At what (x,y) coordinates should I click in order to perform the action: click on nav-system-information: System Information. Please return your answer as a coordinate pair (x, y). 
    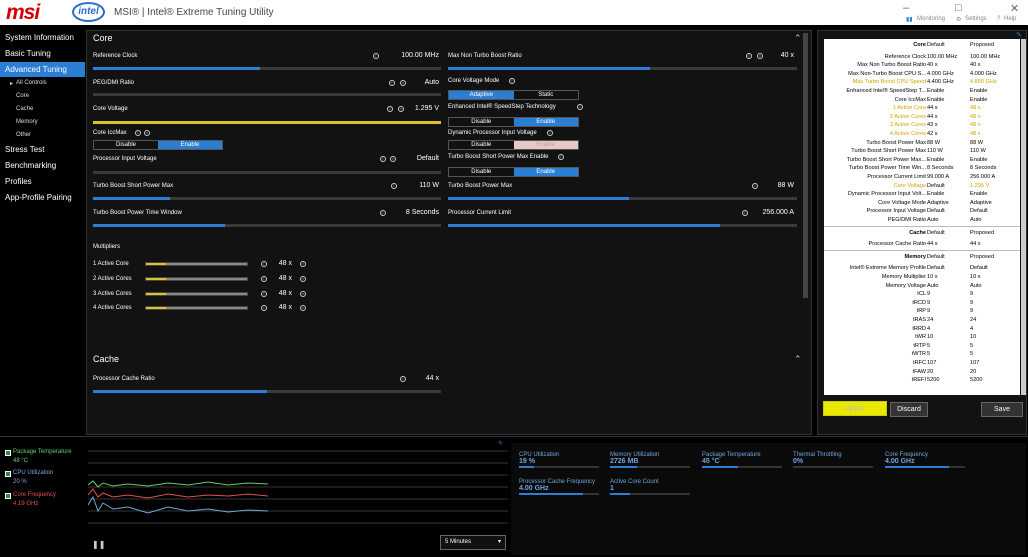
    Looking at the image, I should click on (42, 37).